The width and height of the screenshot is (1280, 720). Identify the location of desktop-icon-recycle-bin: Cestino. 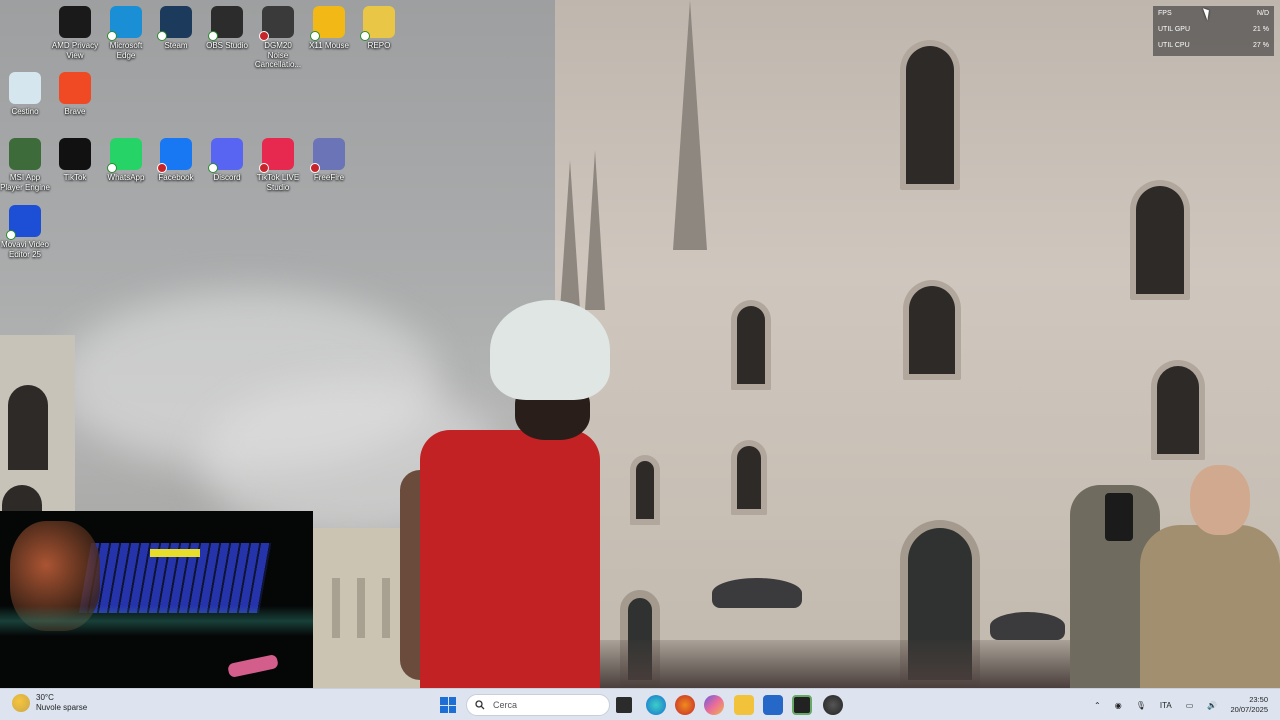
(25, 94).